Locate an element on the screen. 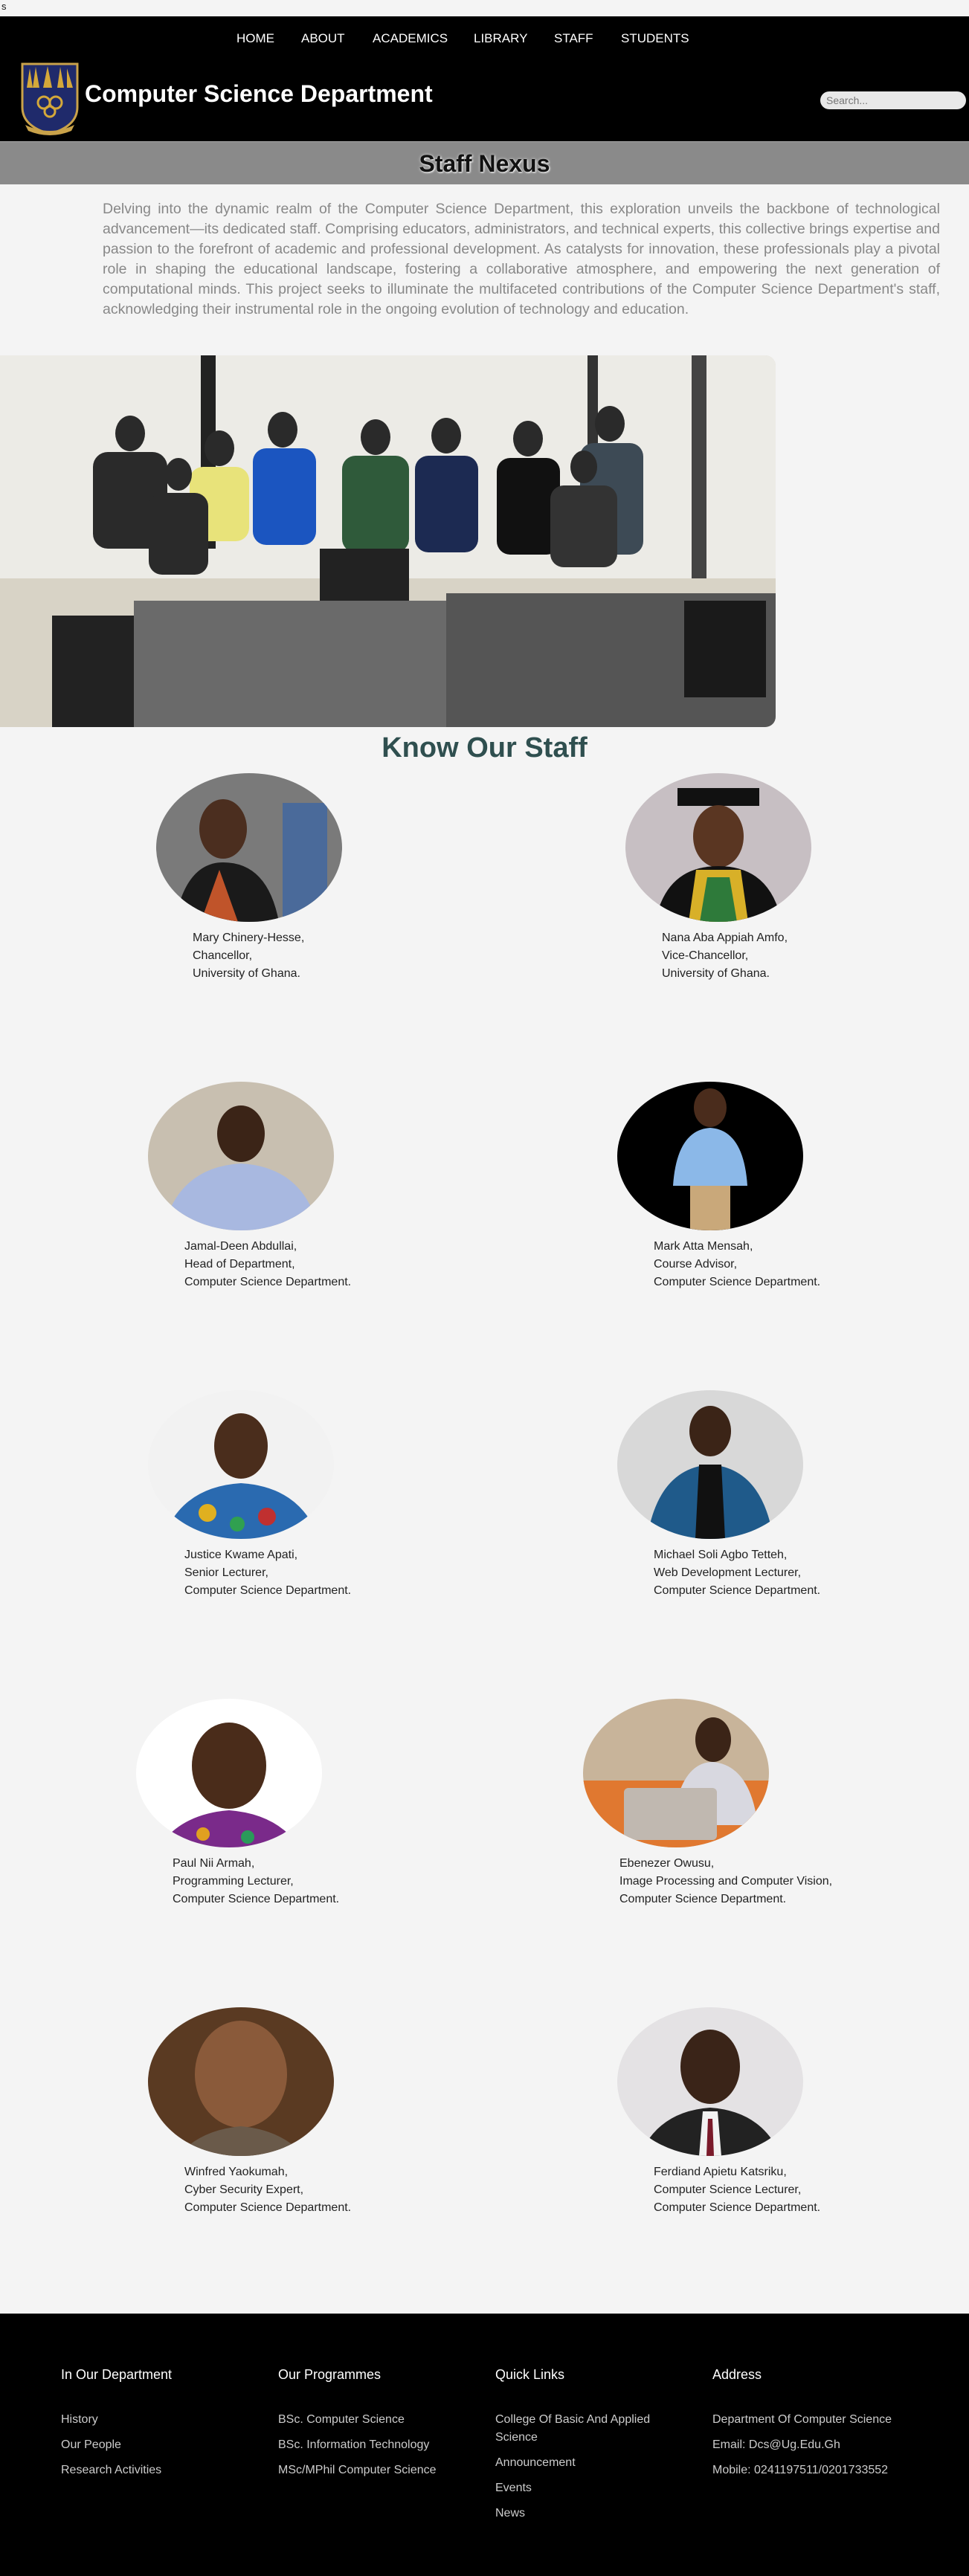 This screenshot has height=2576, width=969. footer-heading: Address is located at coordinates (737, 2374).